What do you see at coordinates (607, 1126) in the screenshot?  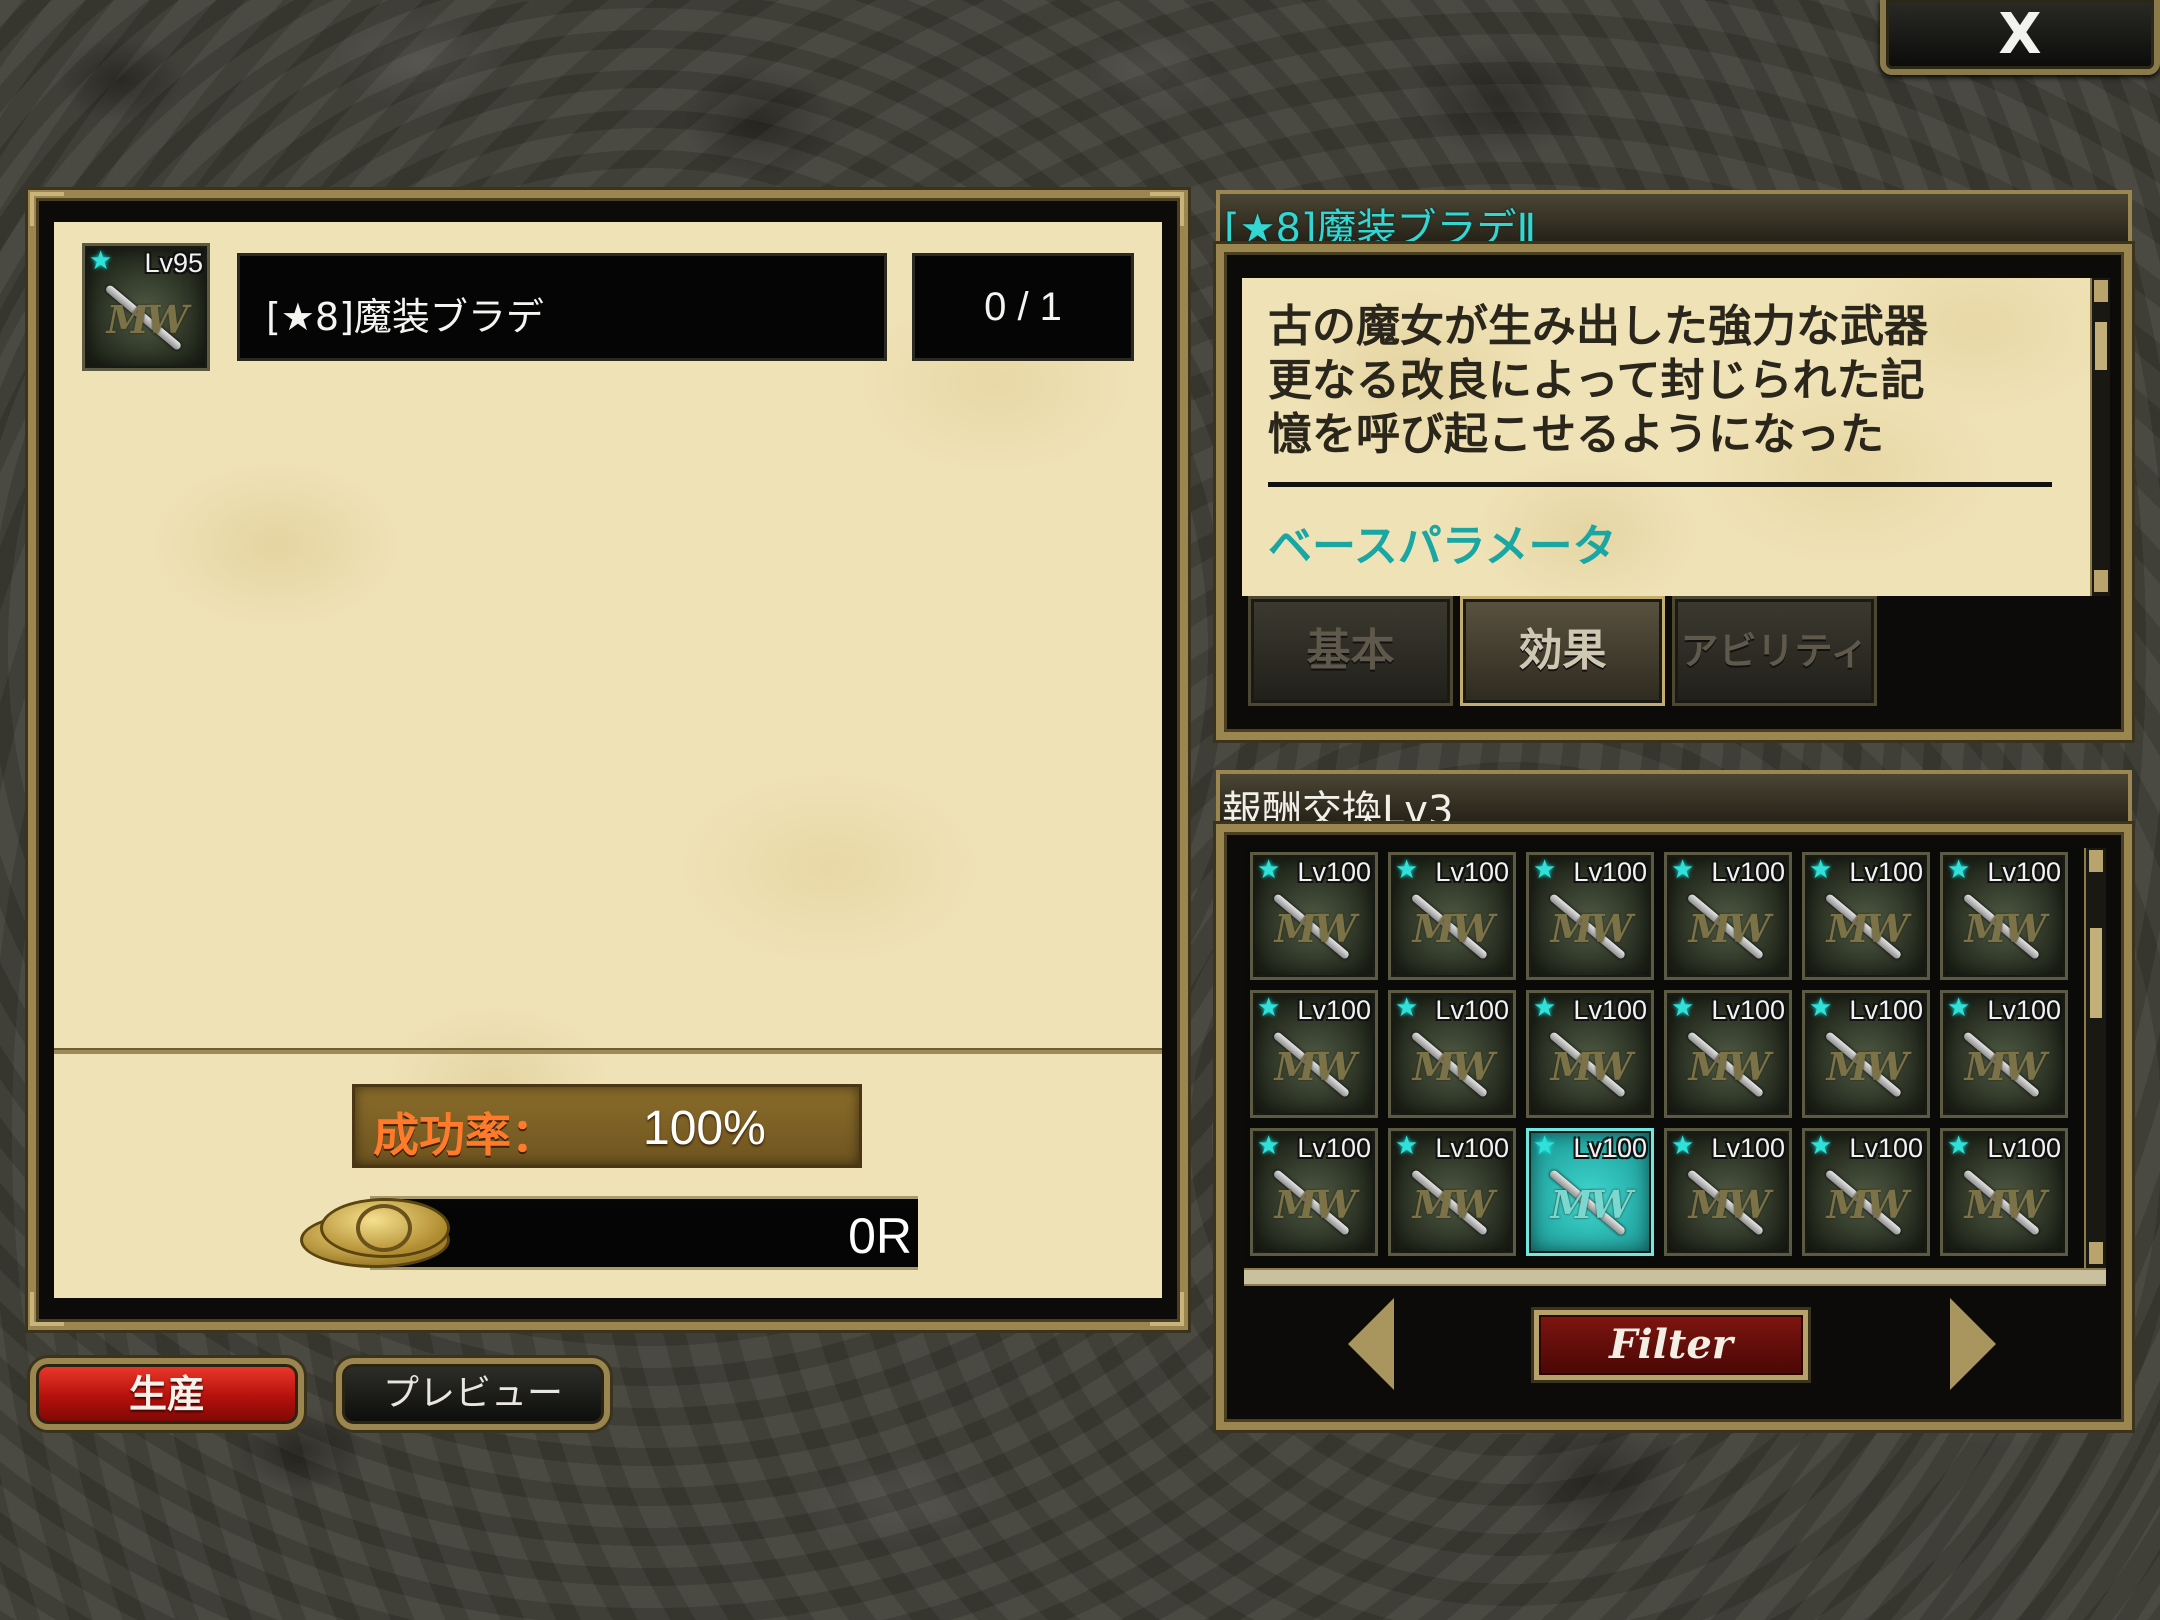 I see `success-rate-box: 成功率： 100%` at bounding box center [607, 1126].